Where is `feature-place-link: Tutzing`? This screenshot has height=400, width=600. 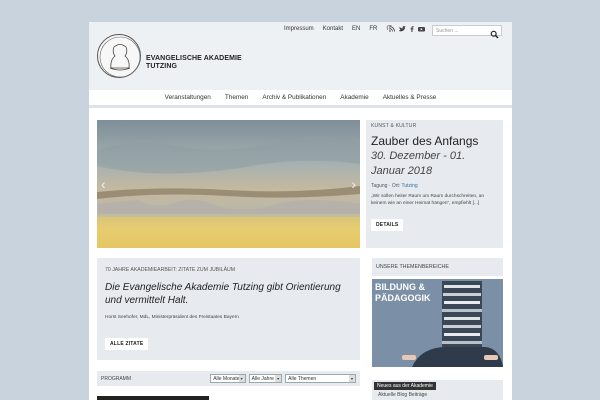 feature-place-link: Tutzing is located at coordinates (410, 186).